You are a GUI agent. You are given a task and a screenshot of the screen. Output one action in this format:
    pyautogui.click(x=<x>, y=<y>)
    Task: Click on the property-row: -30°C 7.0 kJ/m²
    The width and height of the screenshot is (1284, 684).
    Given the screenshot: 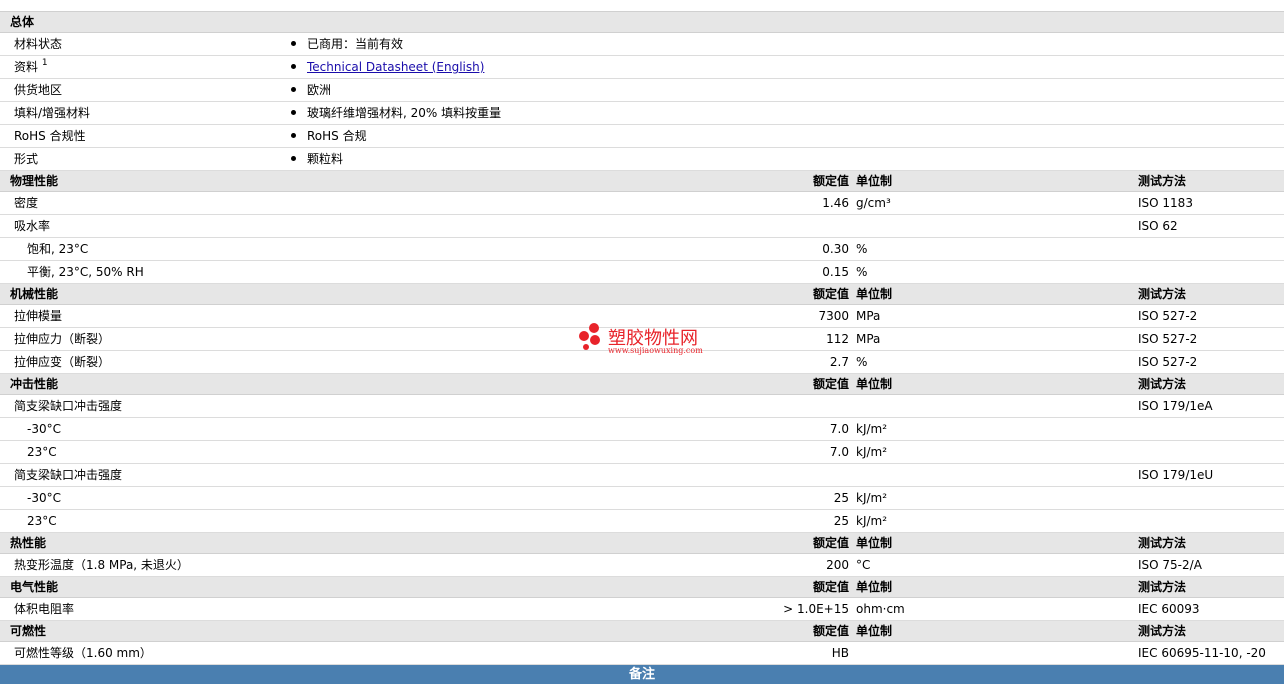 What is the action you would take?
    pyautogui.click(x=642, y=429)
    